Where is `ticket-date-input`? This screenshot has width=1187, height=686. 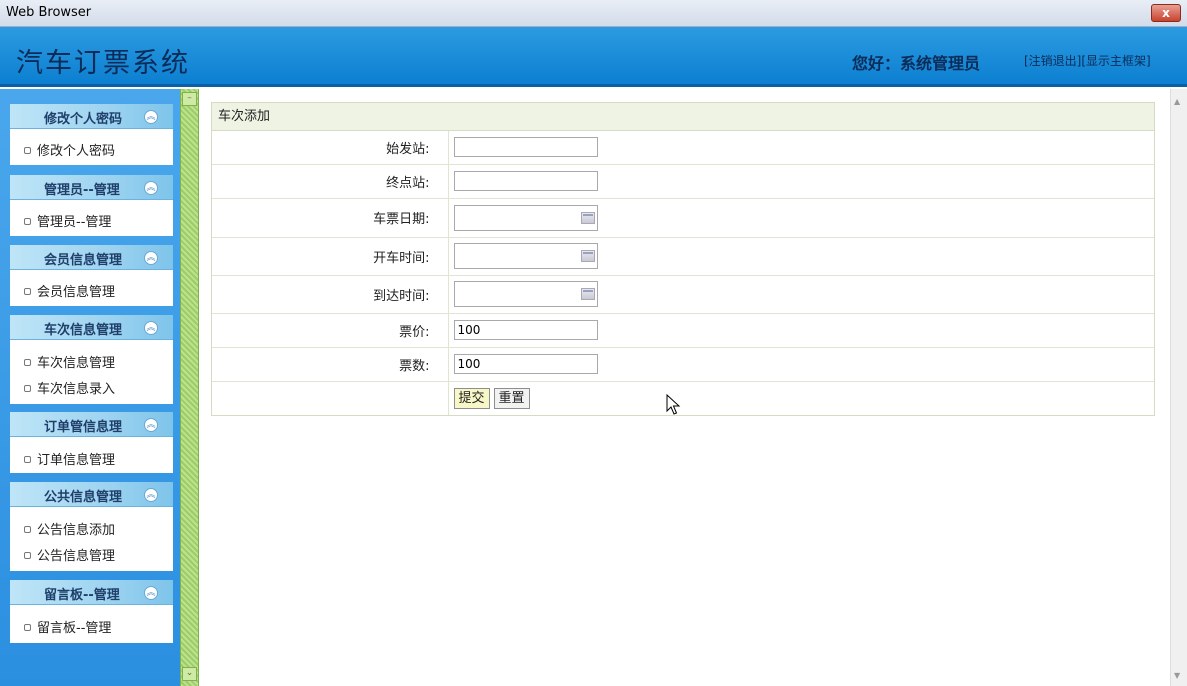
ticket-date-input is located at coordinates (525, 217).